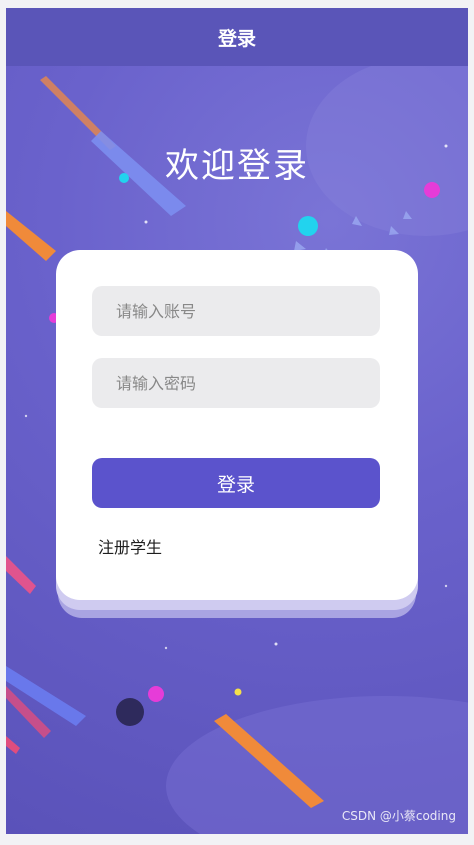 The width and height of the screenshot is (474, 845). What do you see at coordinates (237, 166) in the screenshot?
I see `welcome-title: 欢迎登录` at bounding box center [237, 166].